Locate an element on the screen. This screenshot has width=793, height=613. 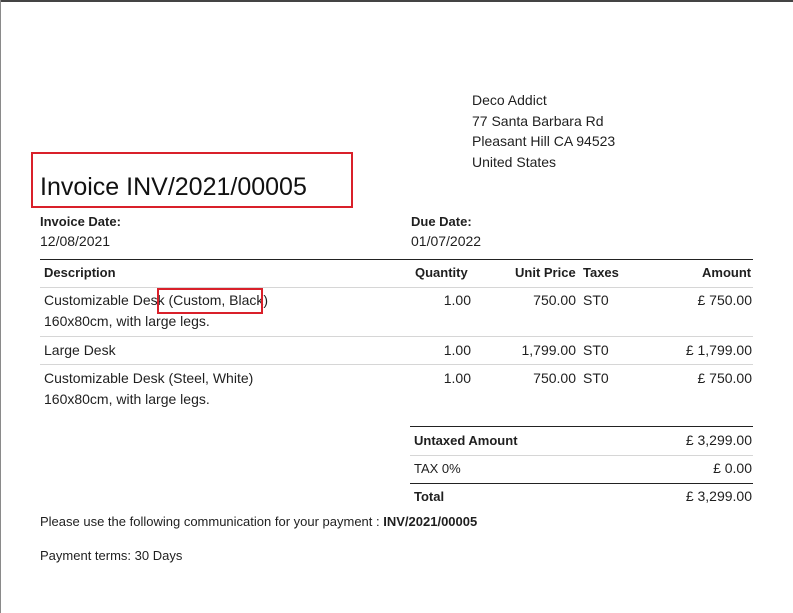
variant-highlight-box is located at coordinates (210, 301).